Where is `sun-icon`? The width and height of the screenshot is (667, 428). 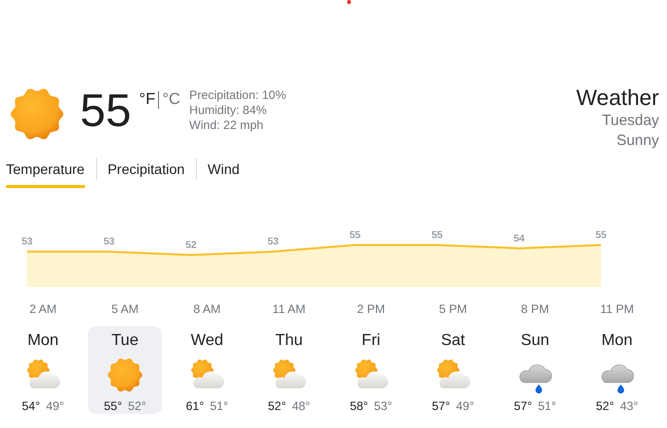
sun-icon is located at coordinates (125, 375).